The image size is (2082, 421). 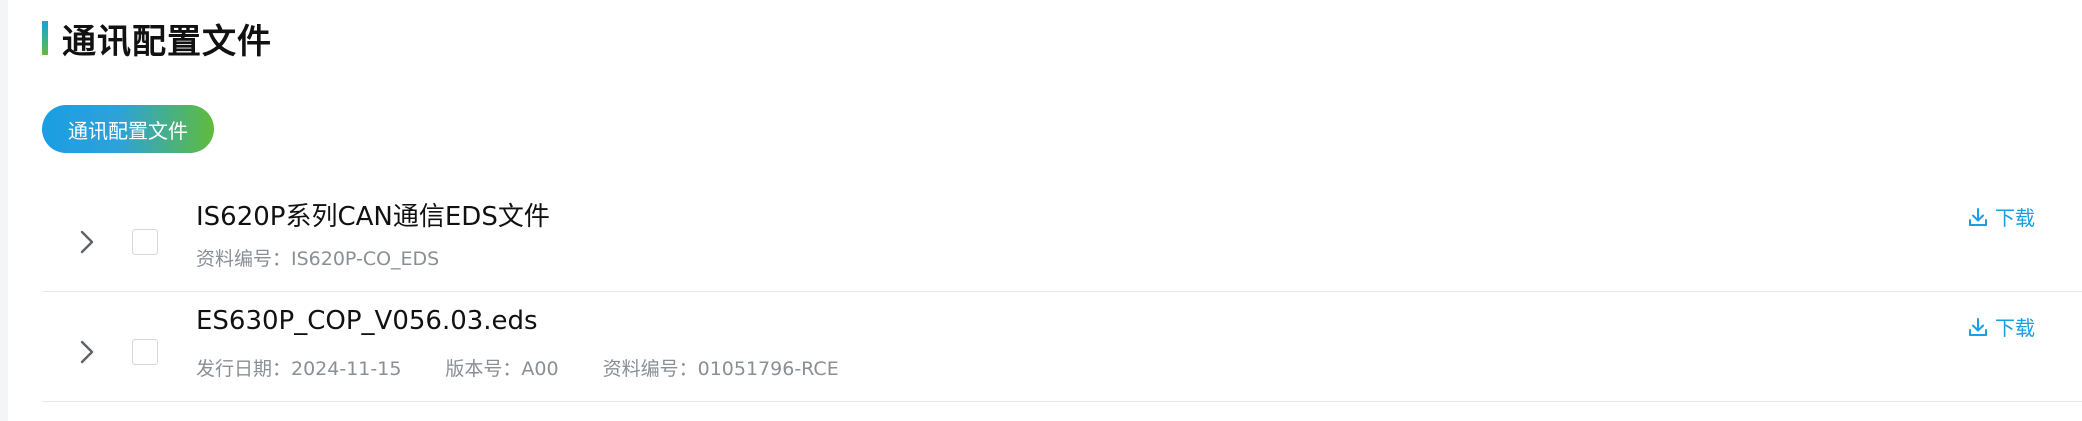 What do you see at coordinates (367, 321) in the screenshot?
I see `file-title: ES630P_COP_V056.03.eds` at bounding box center [367, 321].